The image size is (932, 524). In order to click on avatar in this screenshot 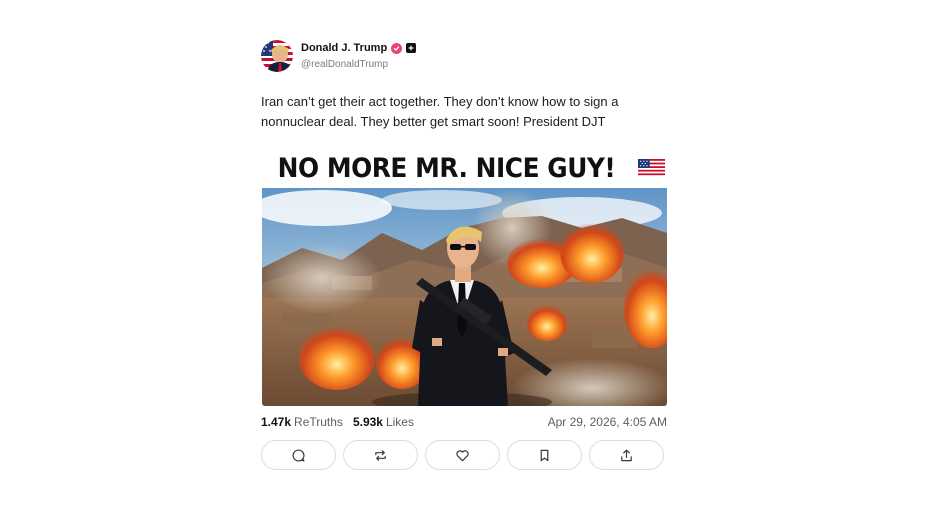, I will do `click(277, 56)`.